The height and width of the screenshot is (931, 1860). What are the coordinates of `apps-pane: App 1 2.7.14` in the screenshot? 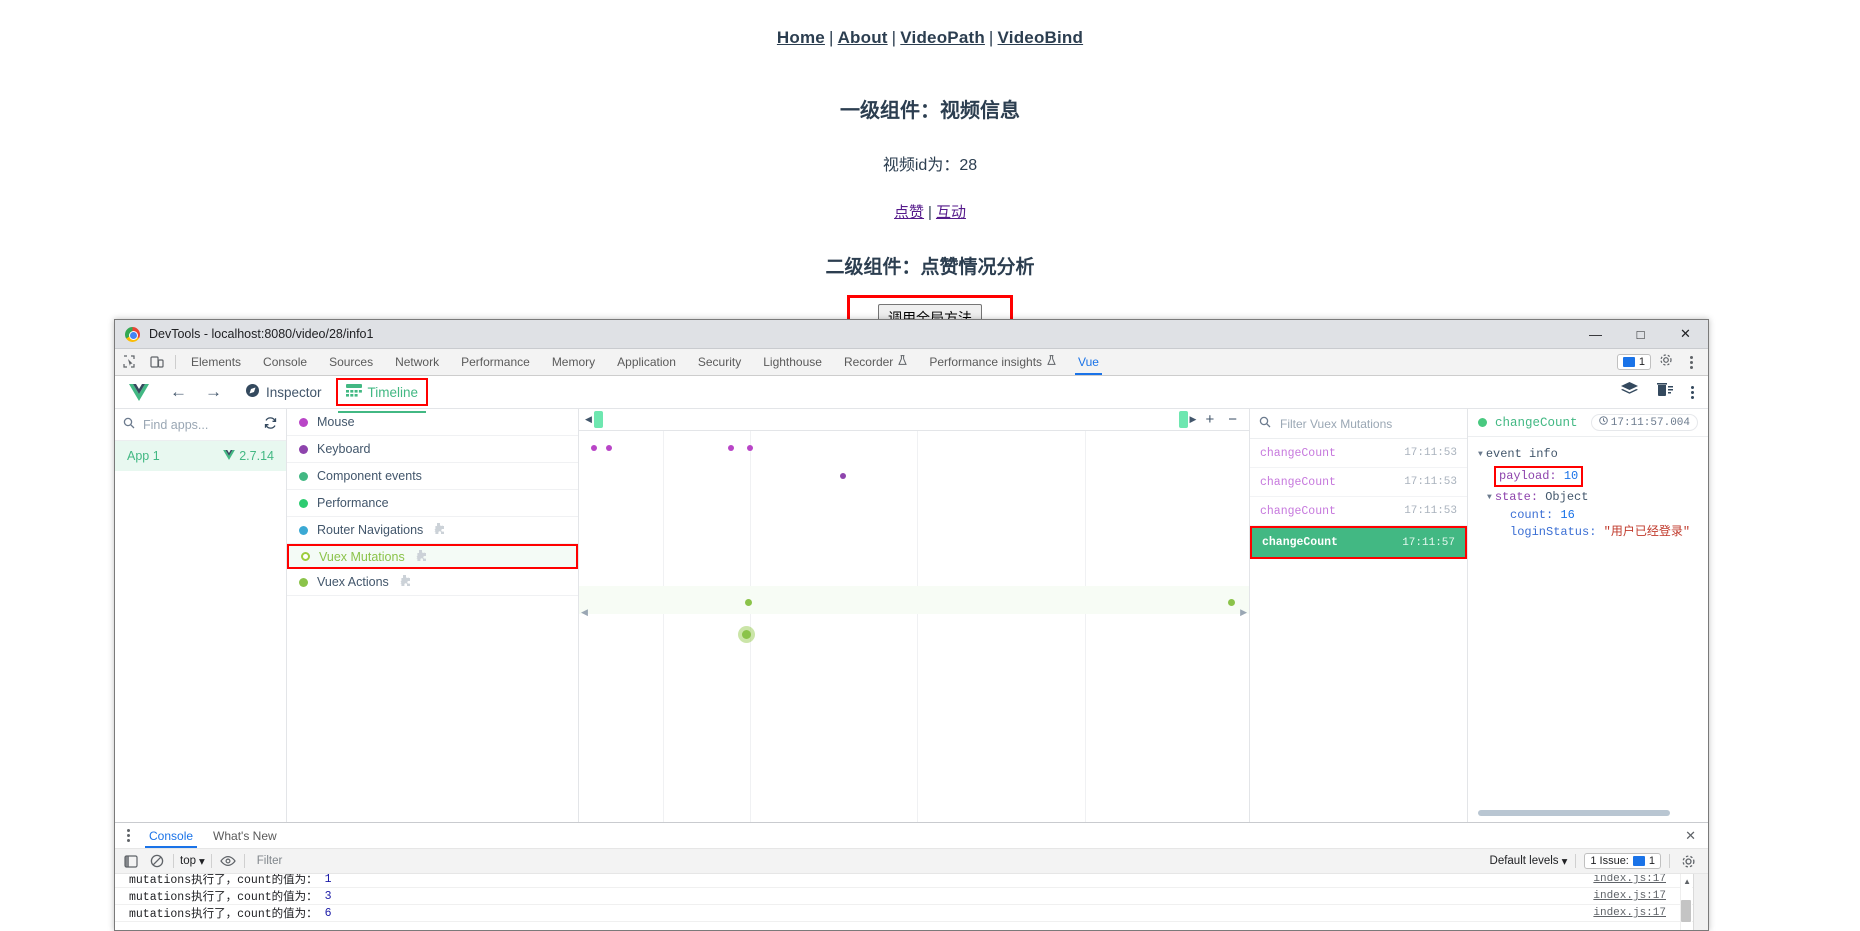 It's located at (201, 615).